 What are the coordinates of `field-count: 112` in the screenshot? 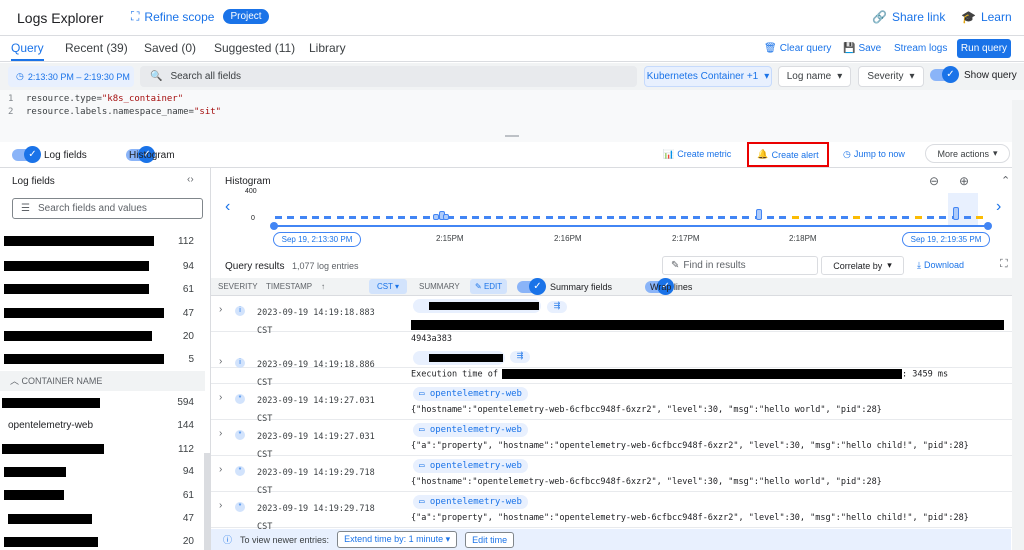 It's located at (186, 241).